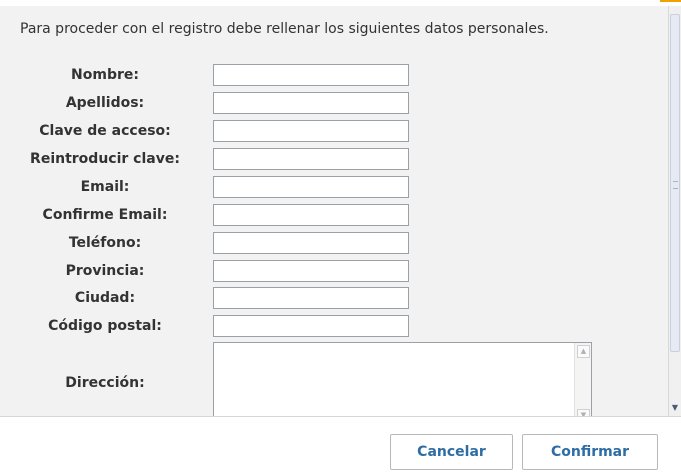  I want to click on codigo-postal-field, so click(311, 326).